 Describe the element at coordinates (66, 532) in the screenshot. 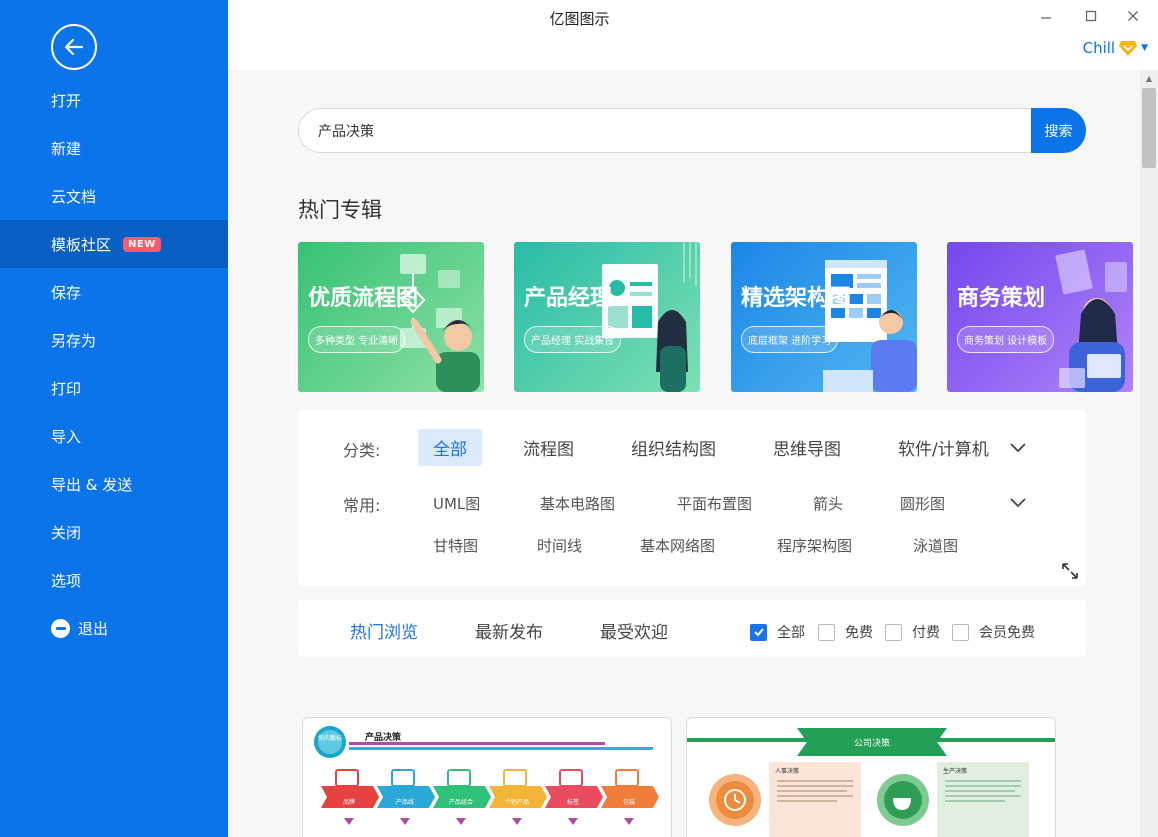

I see `sidebar-item-label: 关闭` at that location.